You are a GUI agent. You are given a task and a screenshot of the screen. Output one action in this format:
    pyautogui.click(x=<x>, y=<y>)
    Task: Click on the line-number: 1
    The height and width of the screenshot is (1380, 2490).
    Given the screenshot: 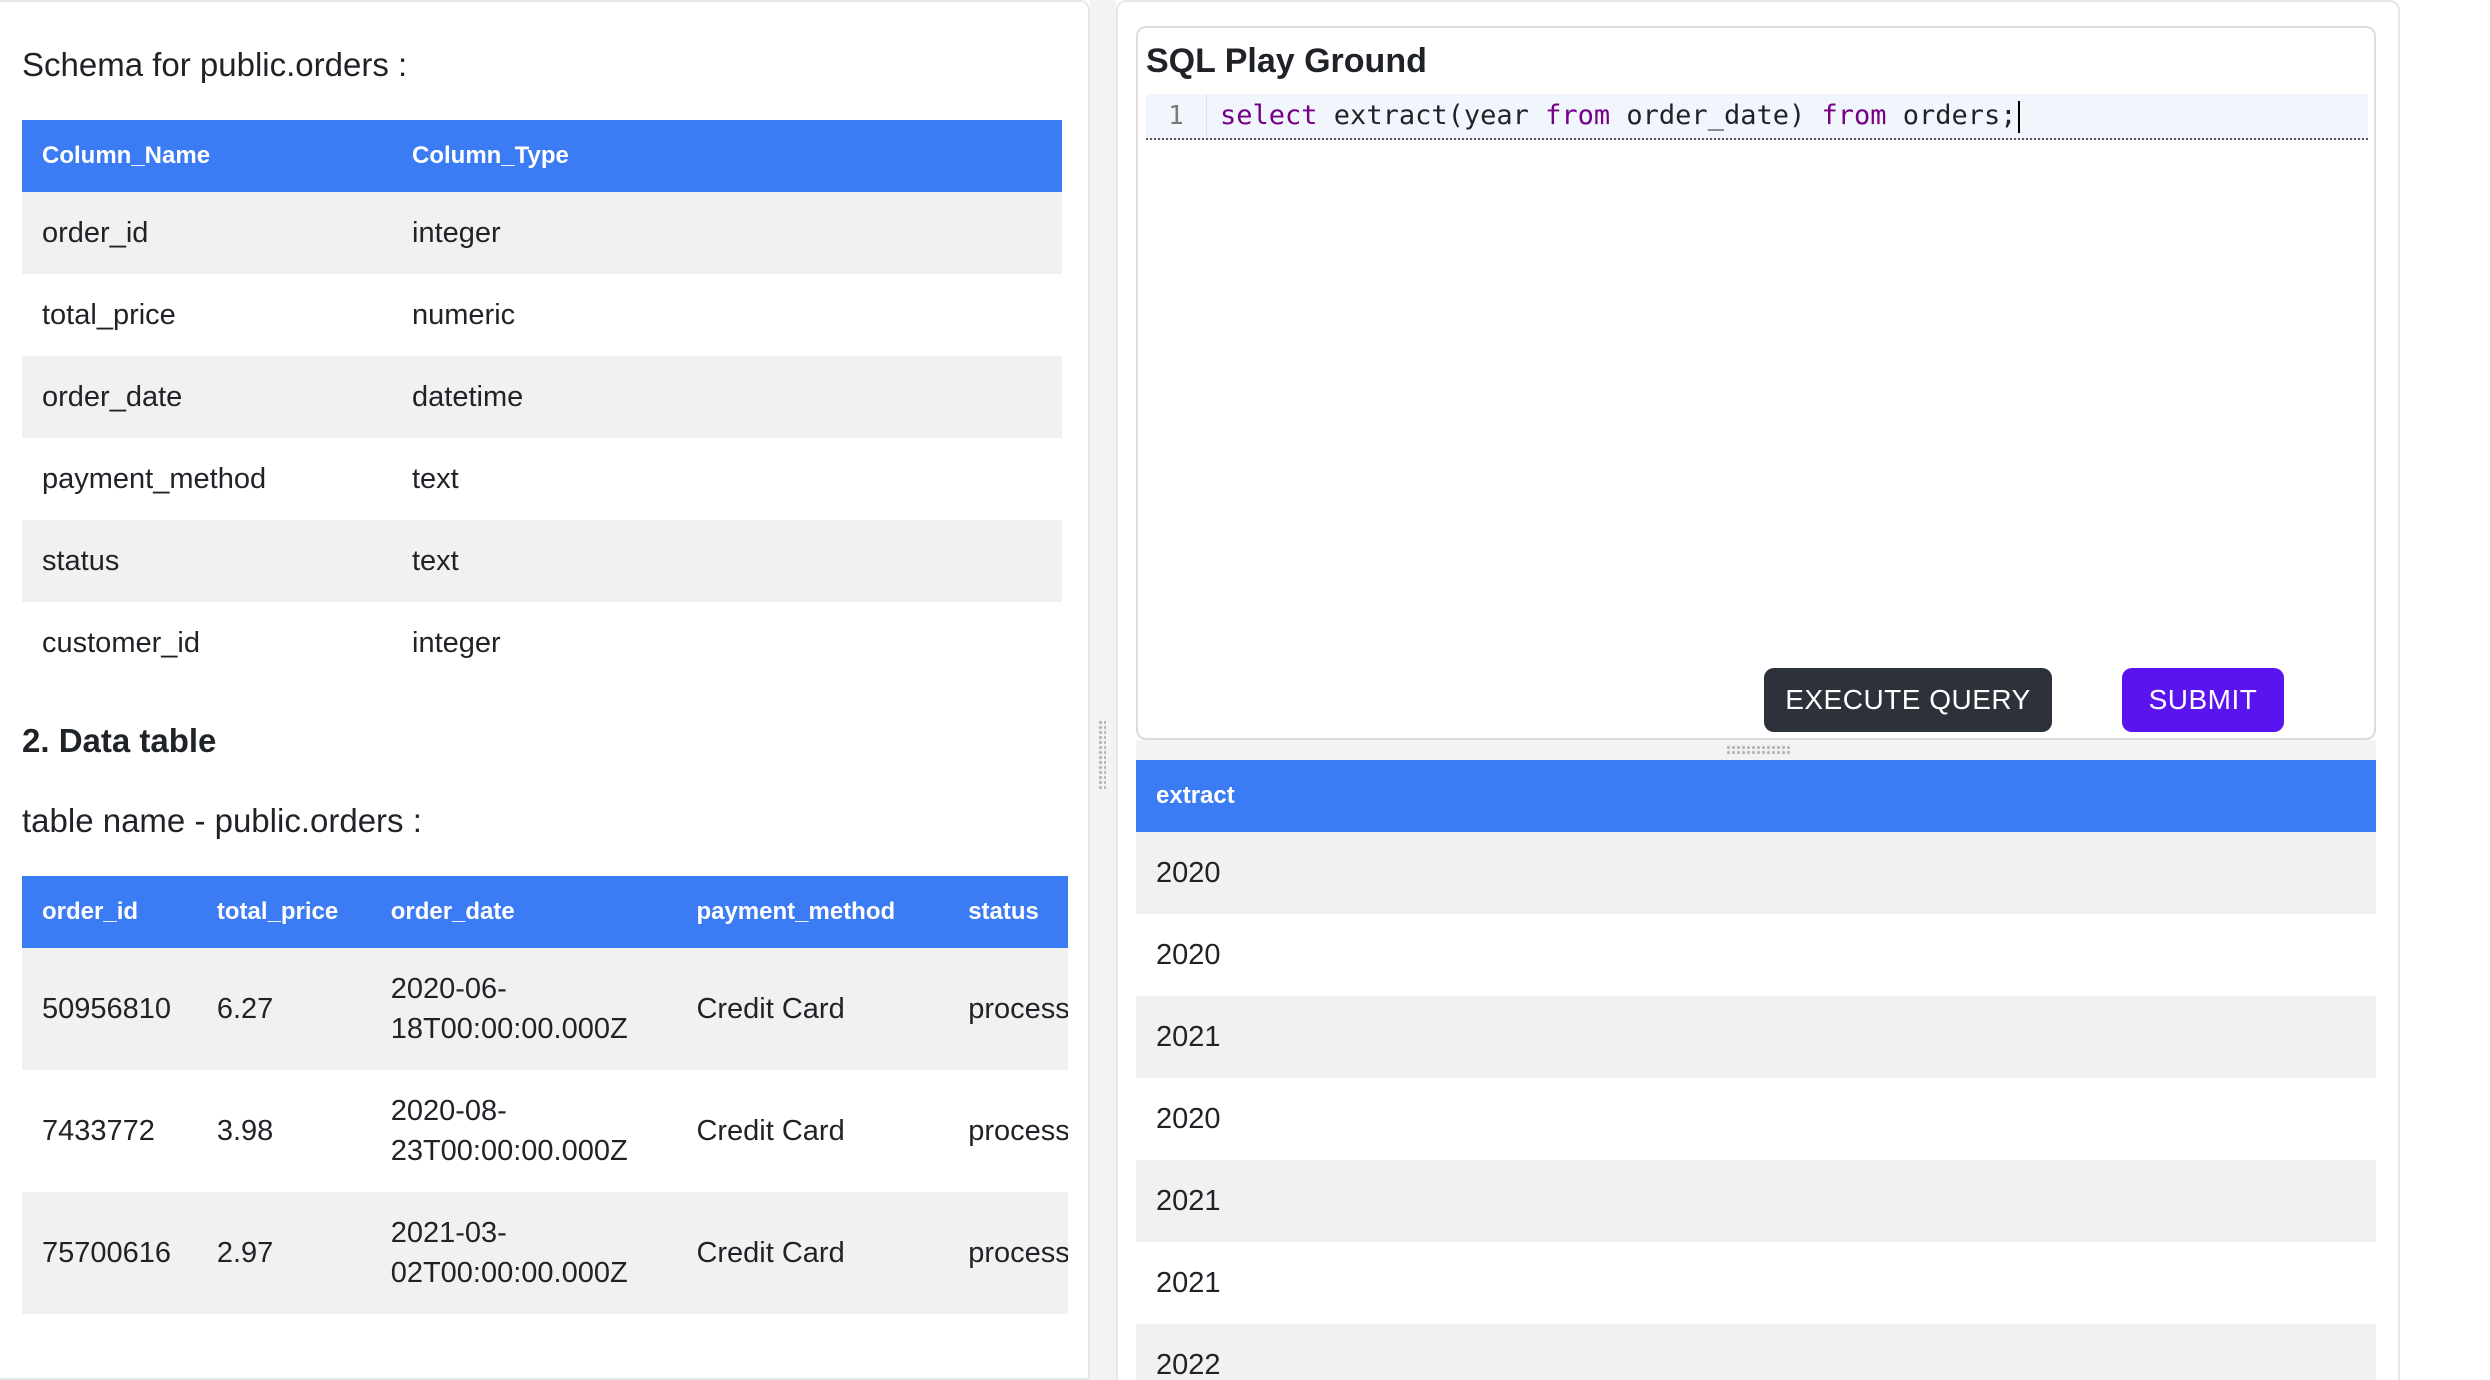 What is the action you would take?
    pyautogui.click(x=1176, y=116)
    